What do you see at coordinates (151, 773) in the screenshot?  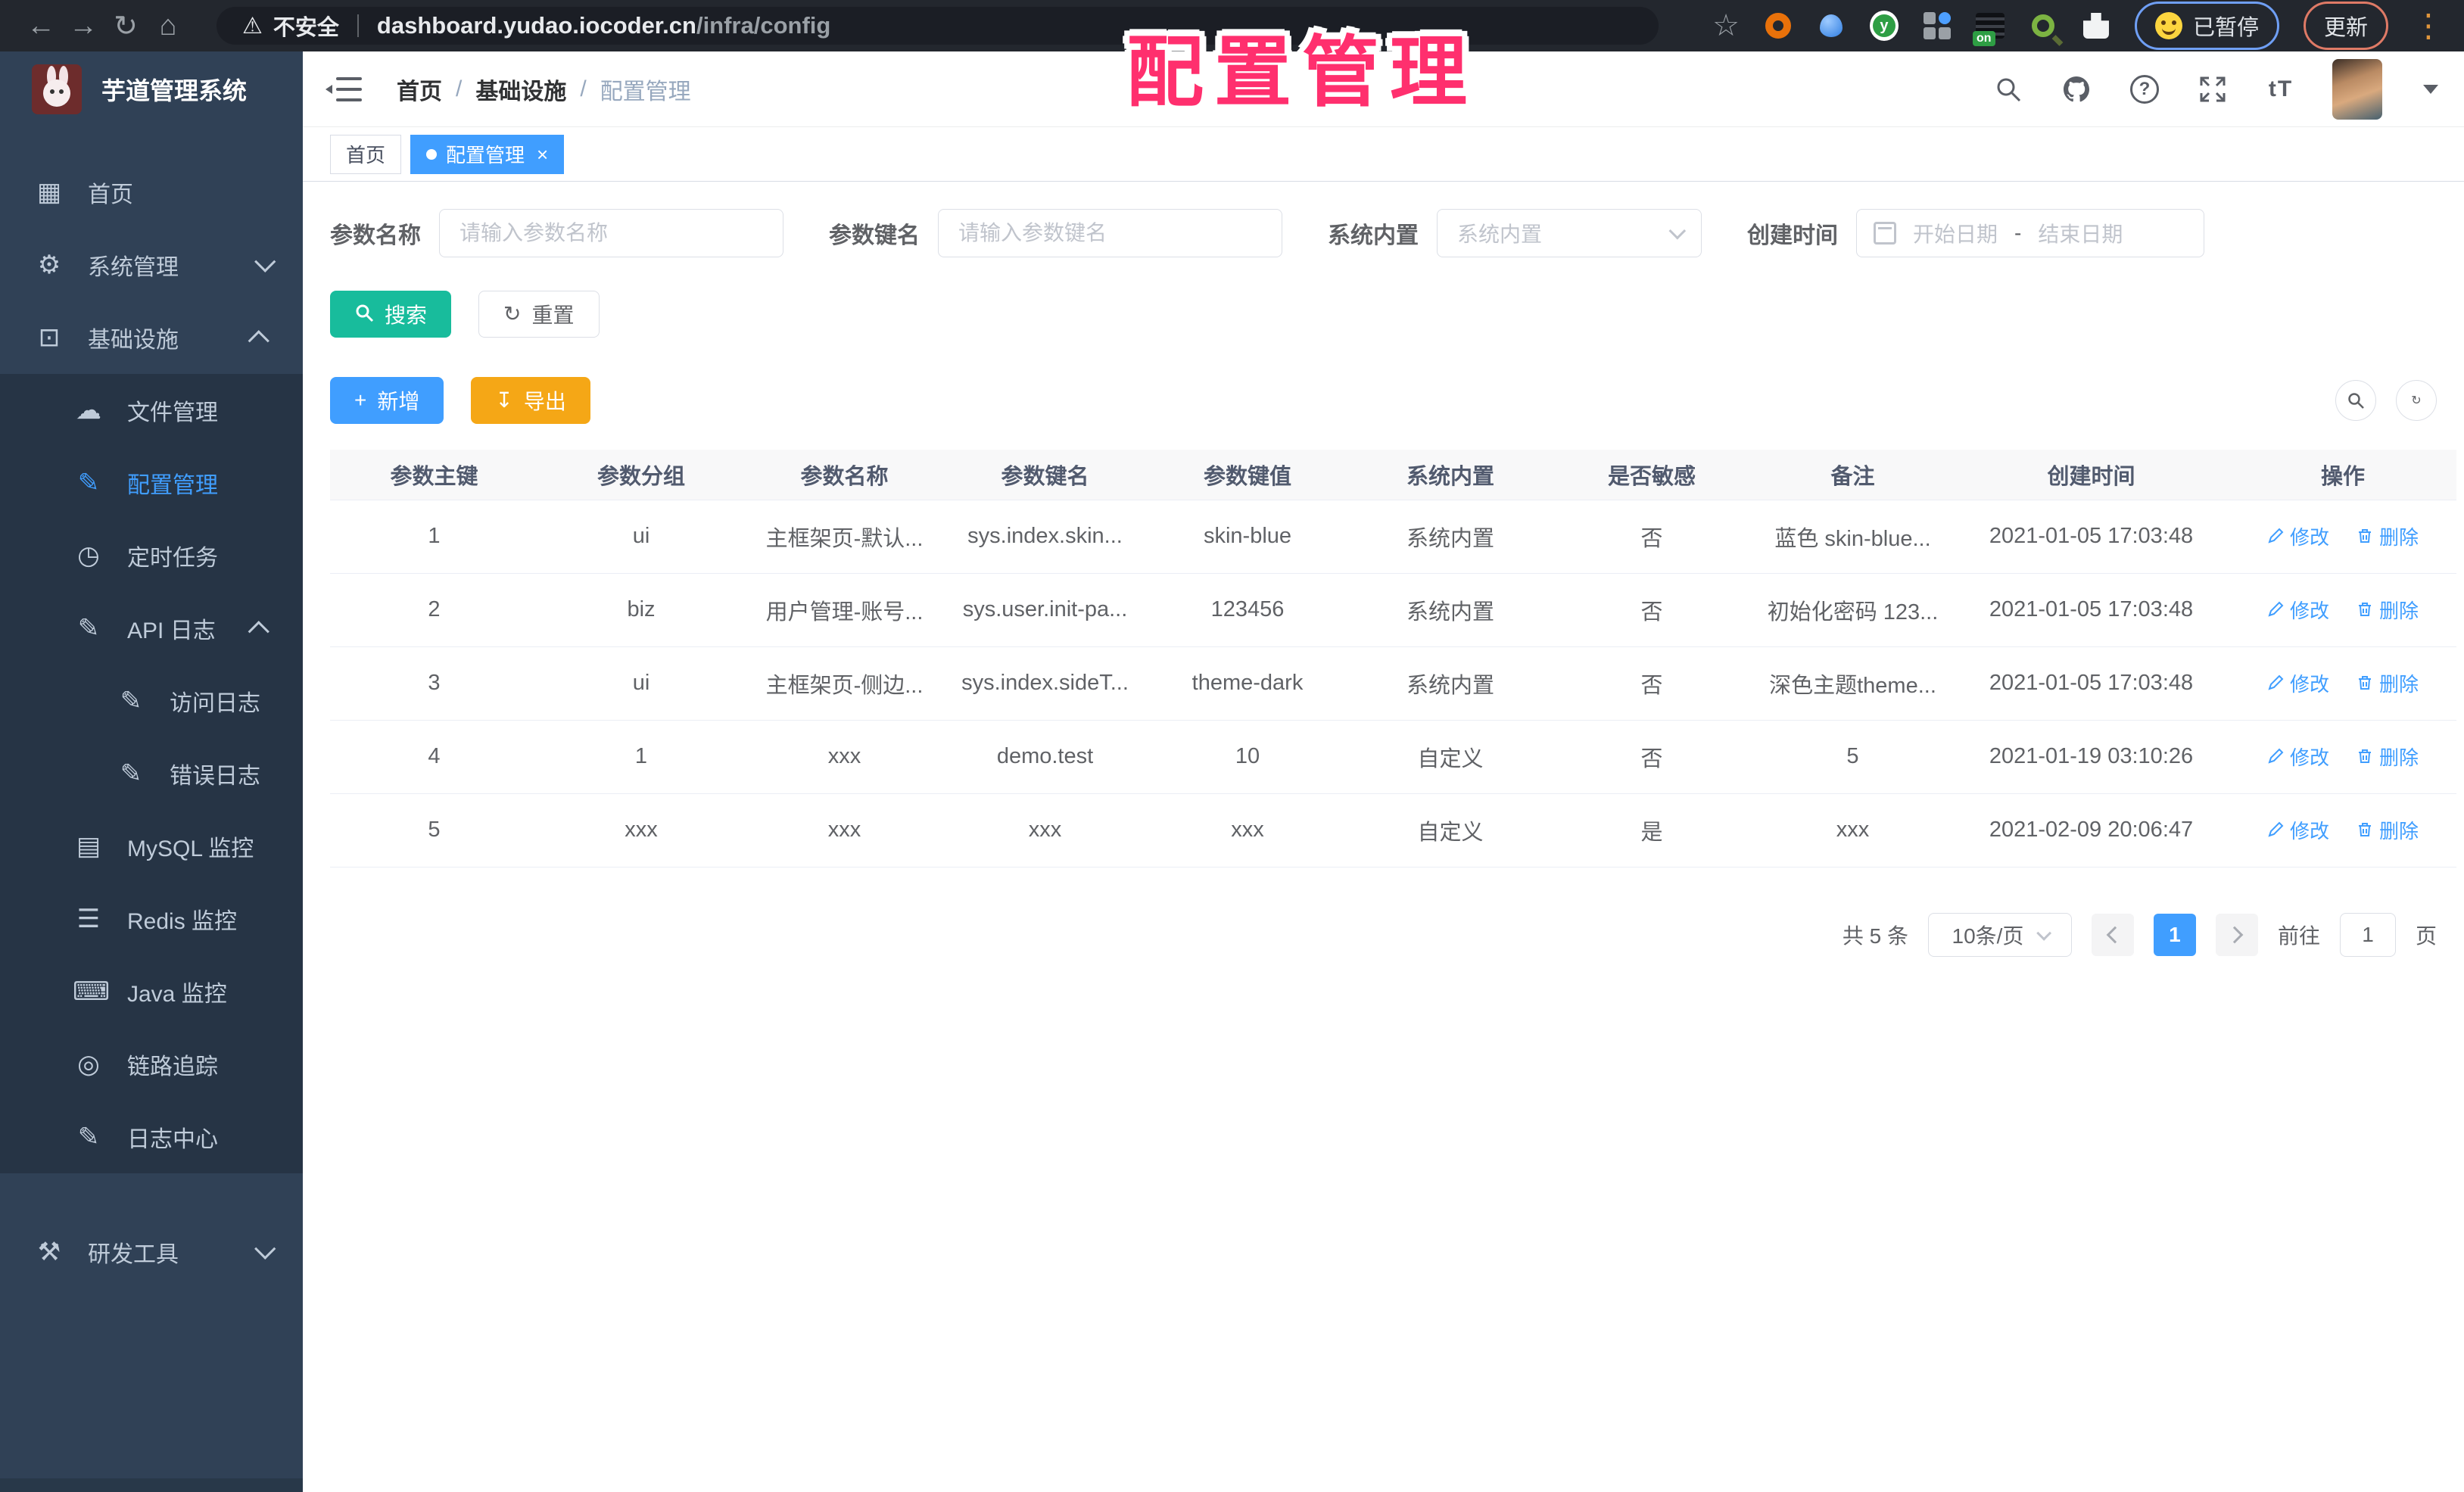 I see `sidebar-item-error-logs: ✎ 错误日志` at bounding box center [151, 773].